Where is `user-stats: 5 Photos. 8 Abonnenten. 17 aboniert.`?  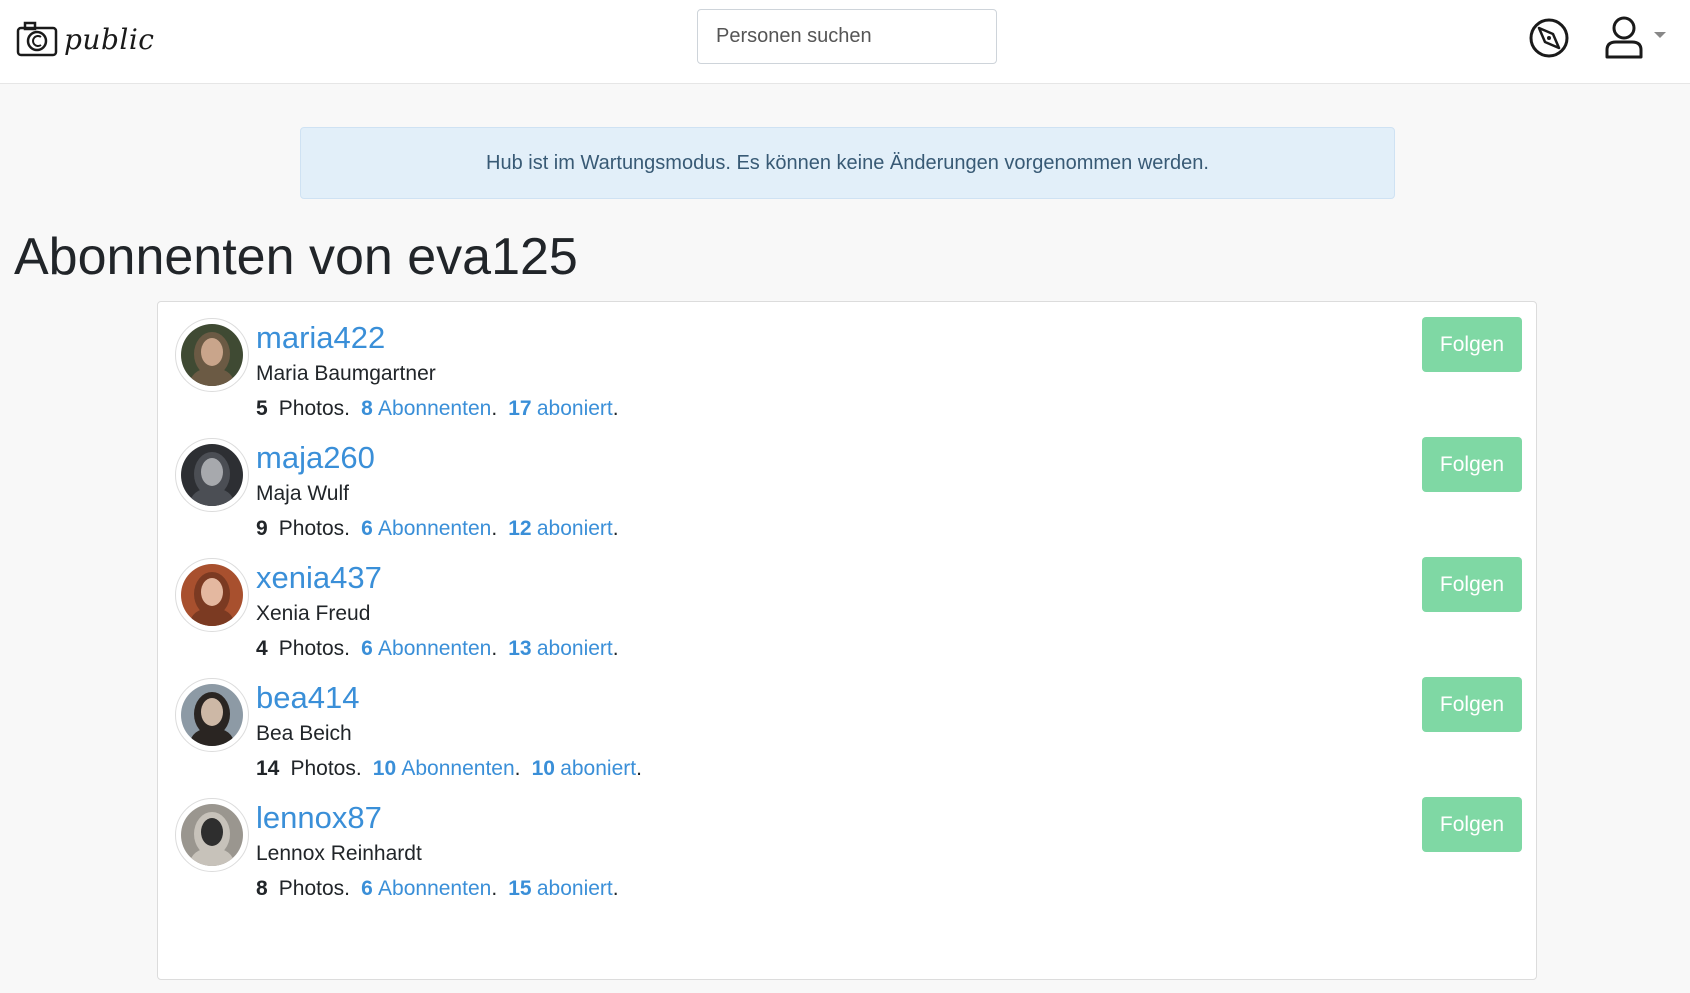
user-stats: 5 Photos. 8 Abonnenten. 17 aboniert. is located at coordinates (437, 408).